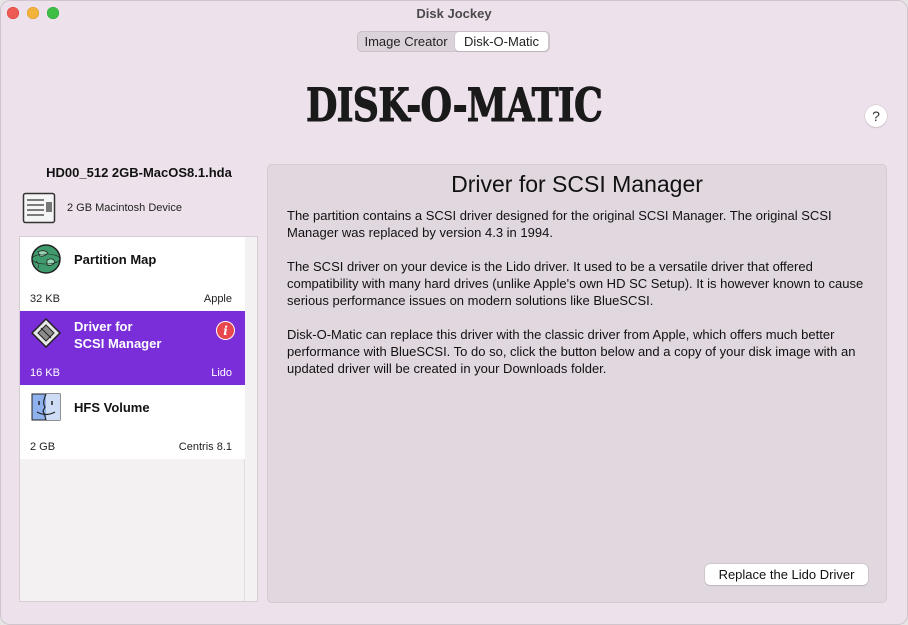 This screenshot has height=625, width=908. What do you see at coordinates (786, 574) in the screenshot?
I see `replace-lido-driver-button: Replace the Lido Driver` at bounding box center [786, 574].